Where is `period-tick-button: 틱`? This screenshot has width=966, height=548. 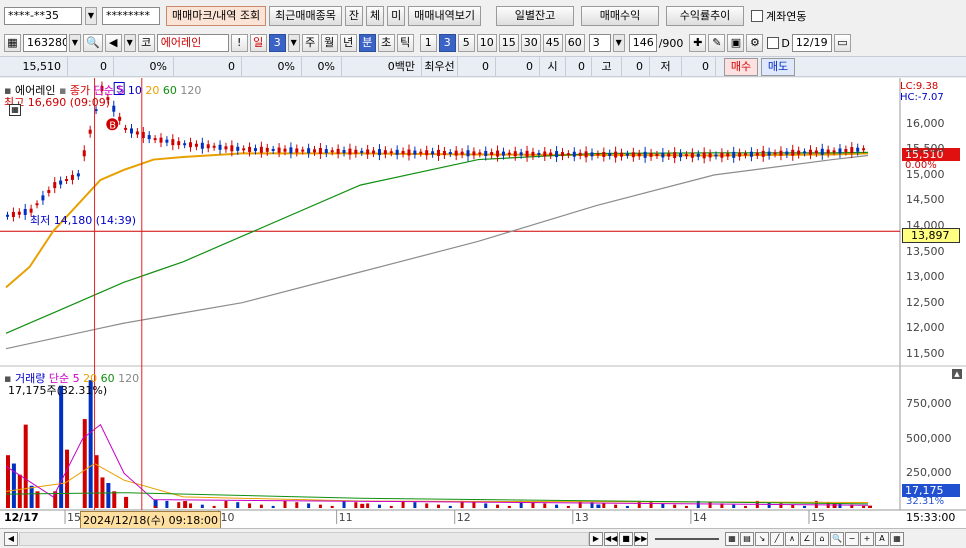
period-tick-button: 틱 is located at coordinates (405, 43).